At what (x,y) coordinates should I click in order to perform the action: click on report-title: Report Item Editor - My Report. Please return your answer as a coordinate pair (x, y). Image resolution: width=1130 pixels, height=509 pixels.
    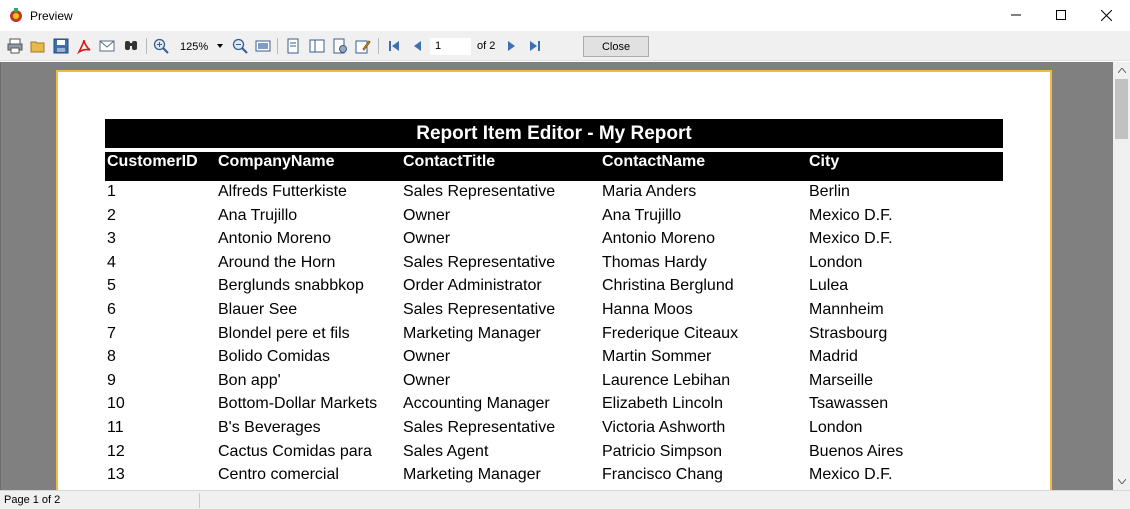
    Looking at the image, I should click on (554, 133).